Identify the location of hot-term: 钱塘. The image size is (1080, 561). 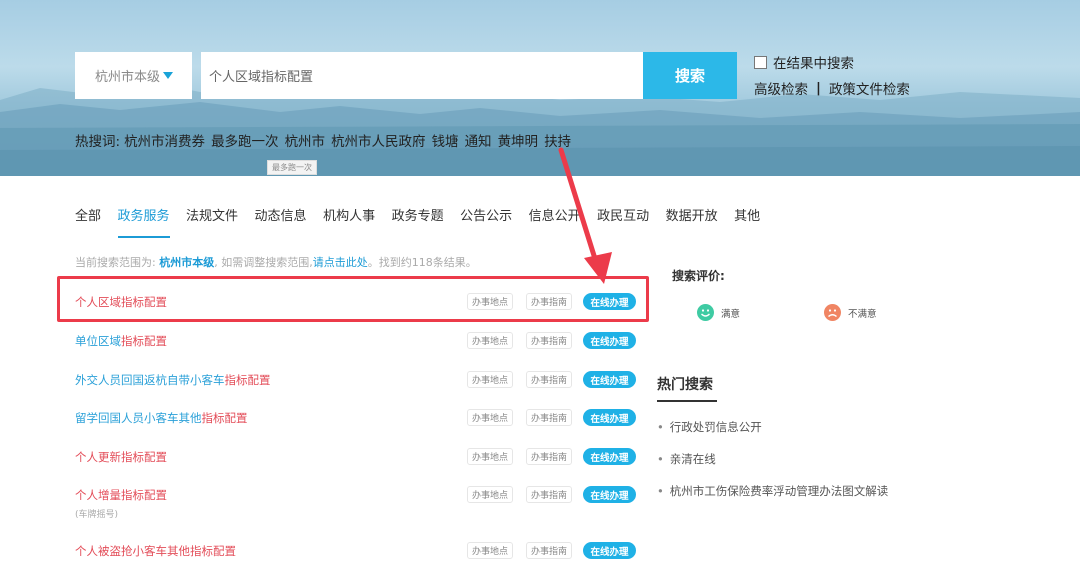
(445, 140).